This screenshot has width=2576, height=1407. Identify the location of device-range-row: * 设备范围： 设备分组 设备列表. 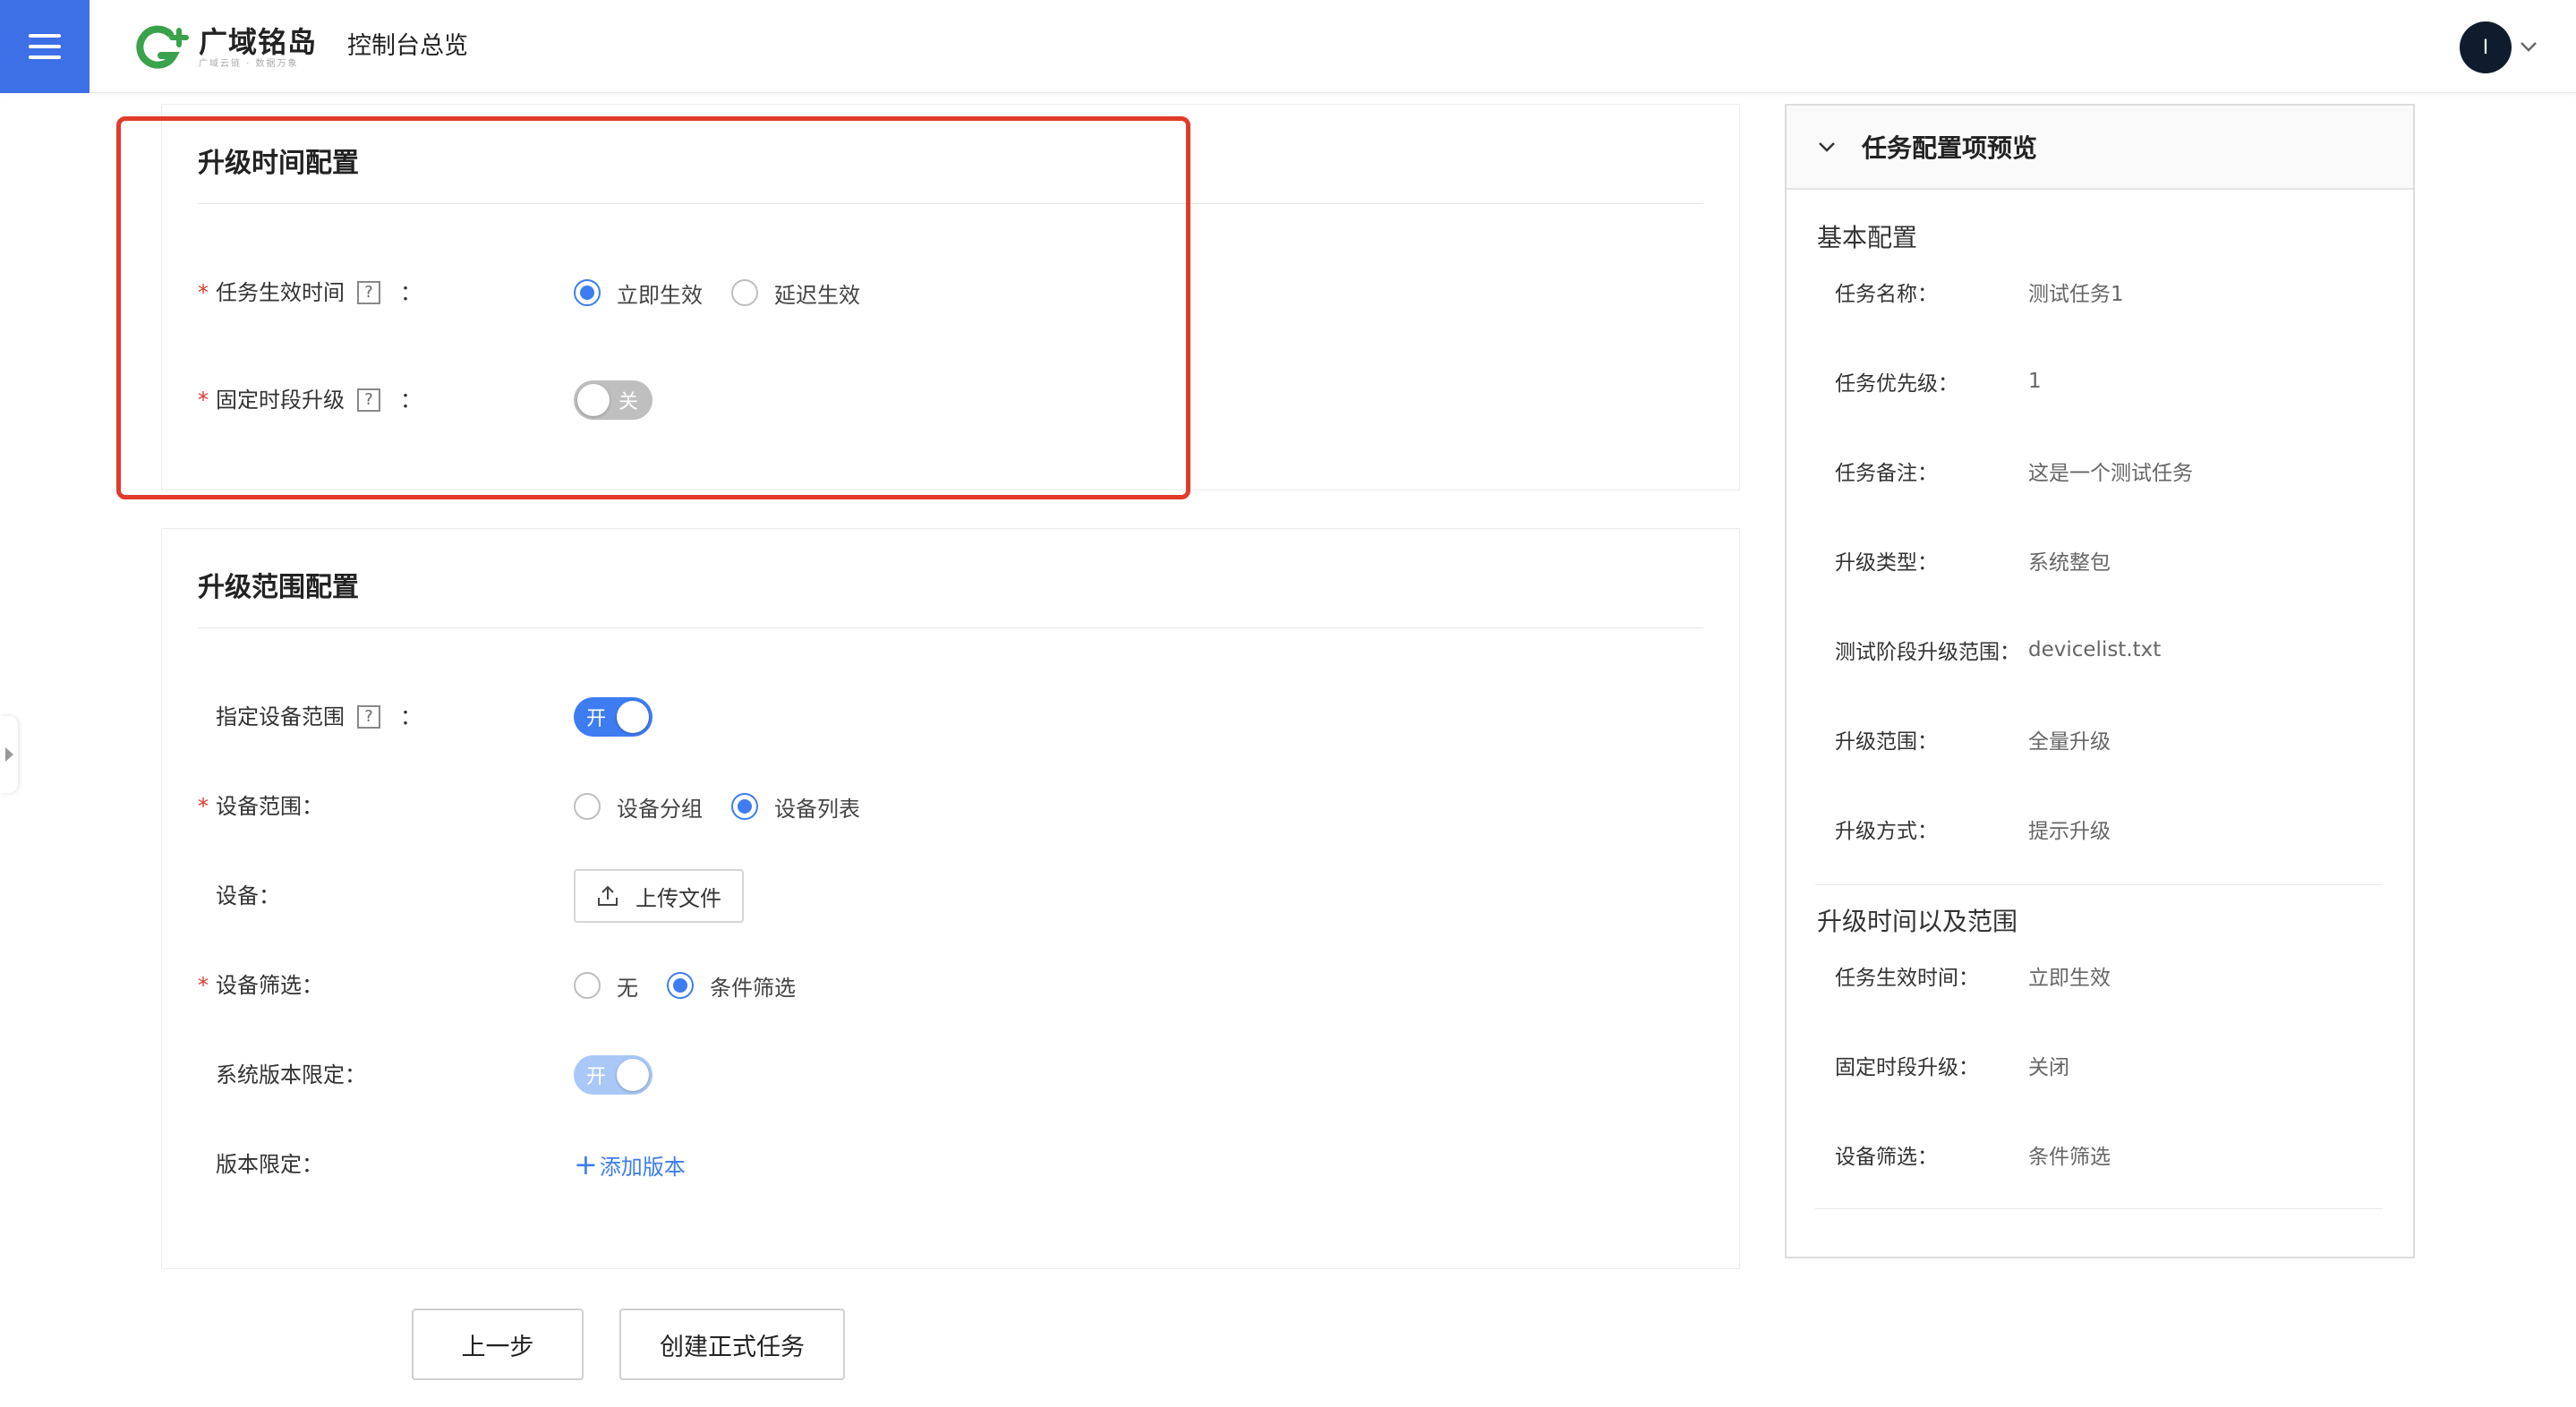
(950, 806).